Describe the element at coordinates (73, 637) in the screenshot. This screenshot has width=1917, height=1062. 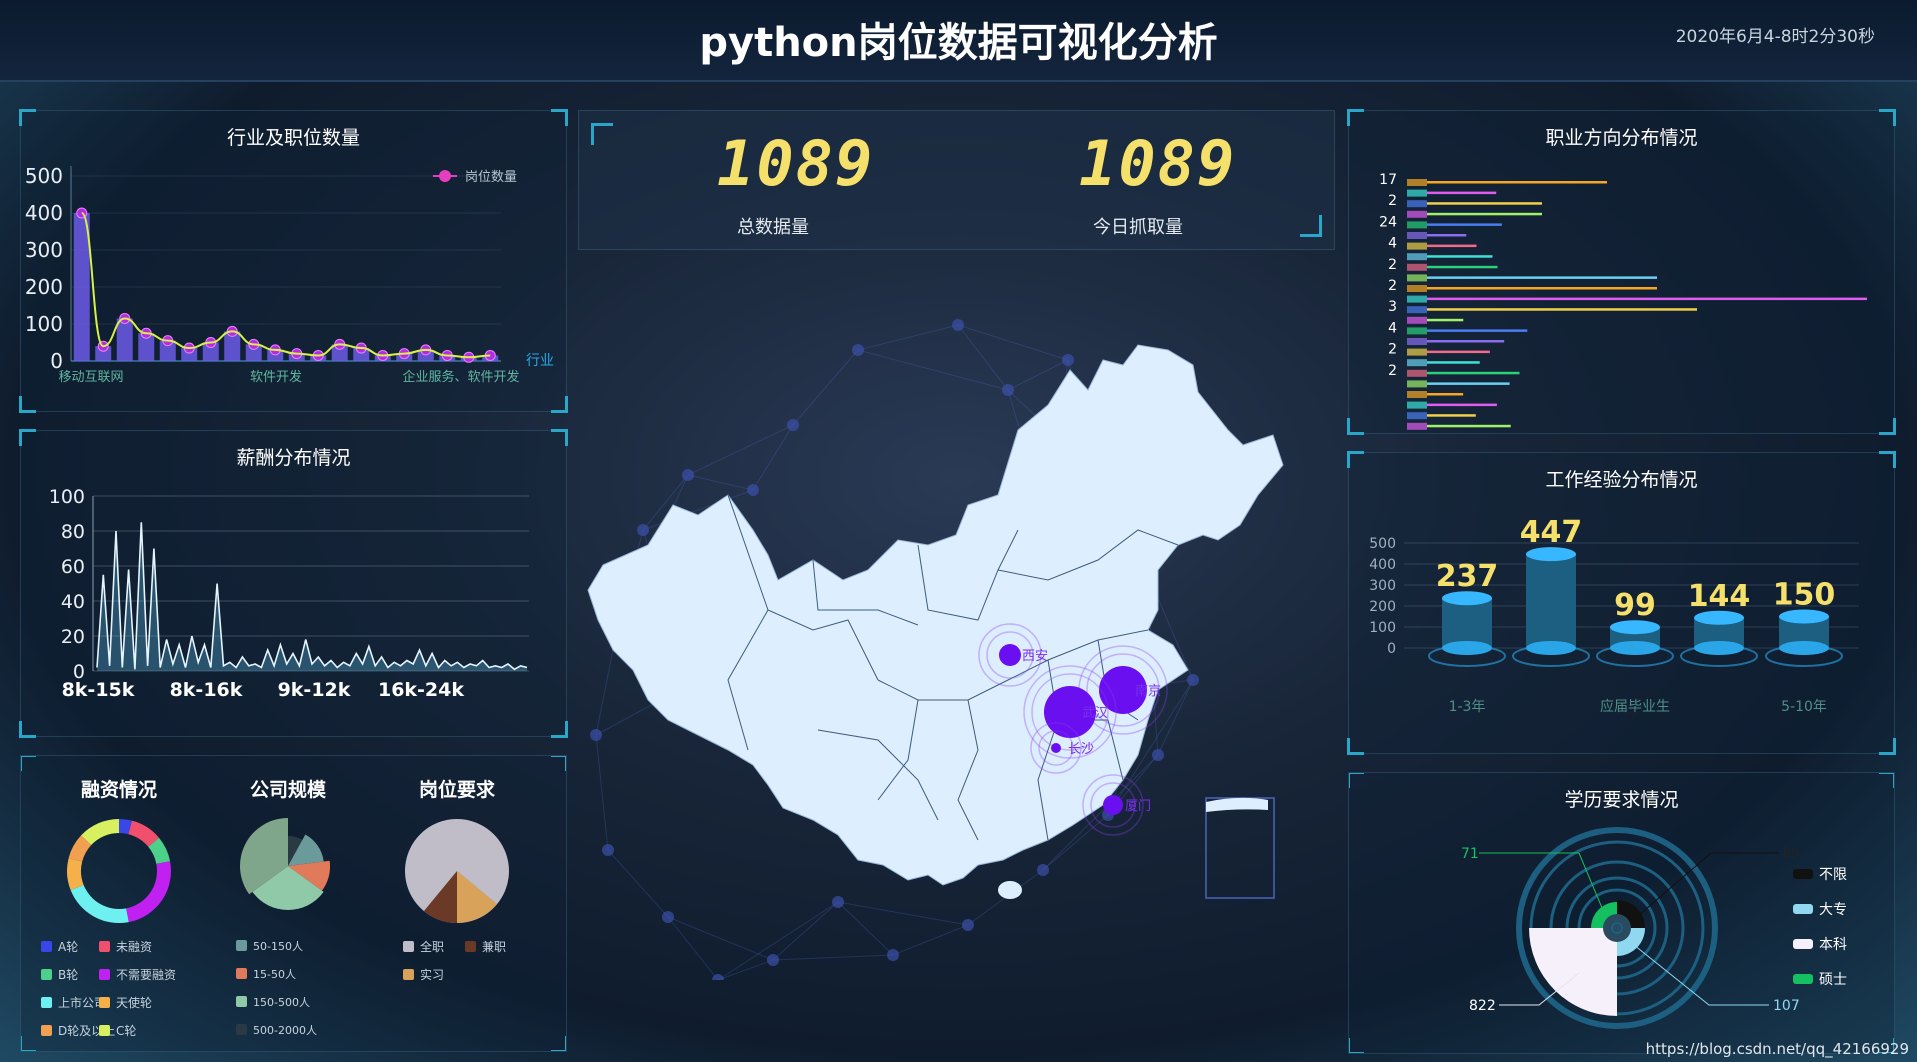
I see `y-tick-label: 20` at that location.